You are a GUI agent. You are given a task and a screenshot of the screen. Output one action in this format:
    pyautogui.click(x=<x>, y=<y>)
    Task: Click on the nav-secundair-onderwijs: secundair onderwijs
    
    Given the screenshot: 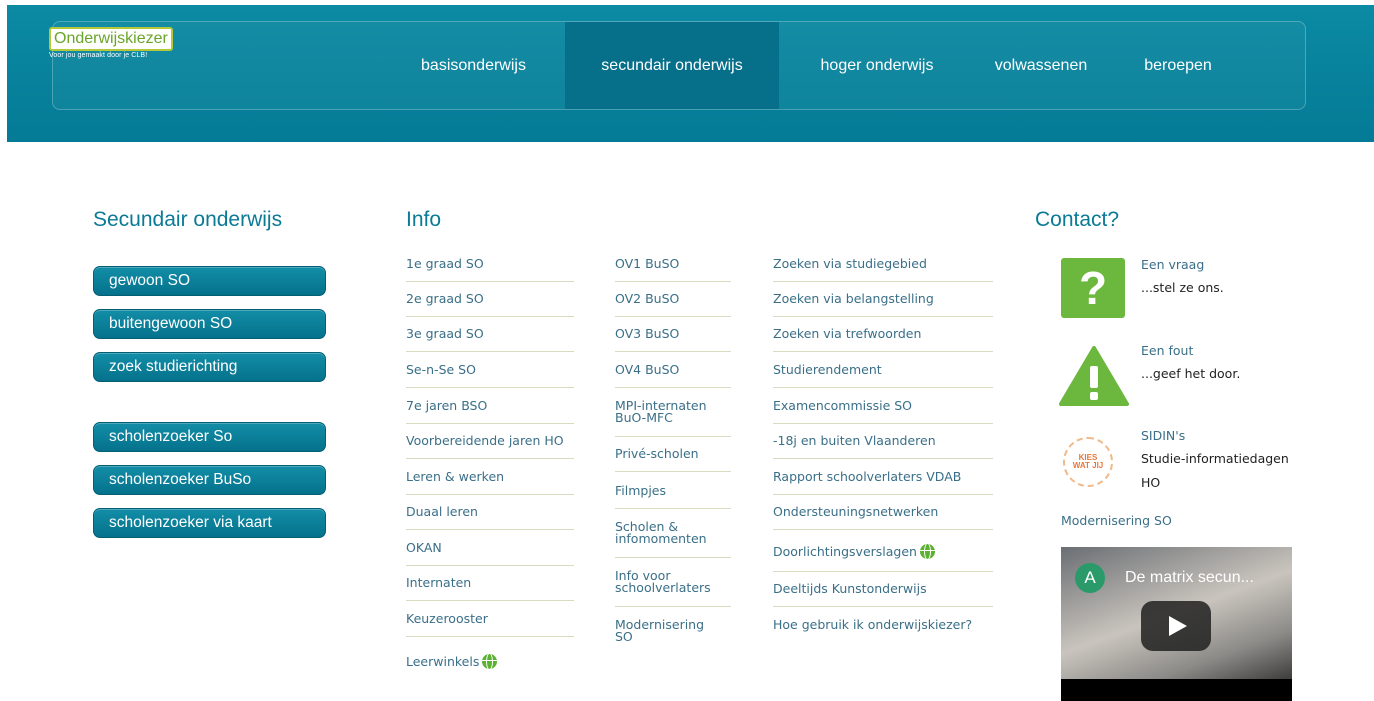 What is the action you would take?
    pyautogui.click(x=672, y=65)
    